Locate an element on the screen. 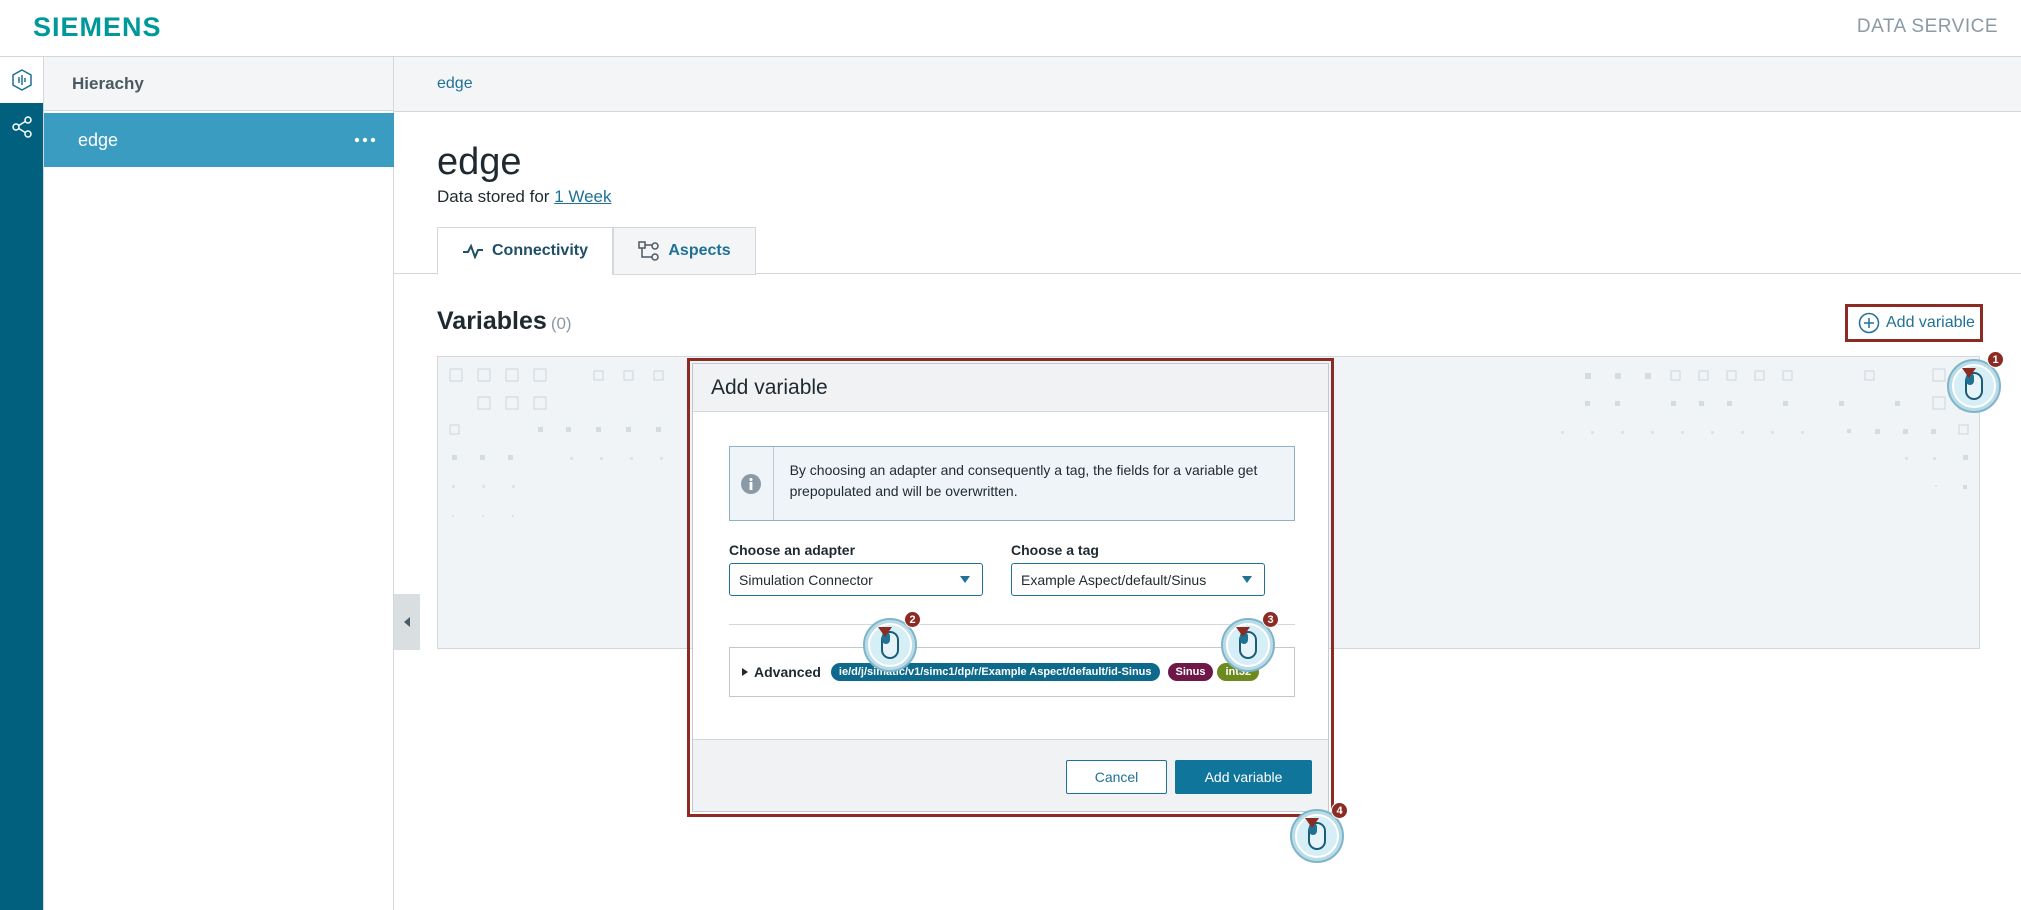 This screenshot has height=910, width=2021. tag-value: Example Aspect/default/Sinus is located at coordinates (1114, 579).